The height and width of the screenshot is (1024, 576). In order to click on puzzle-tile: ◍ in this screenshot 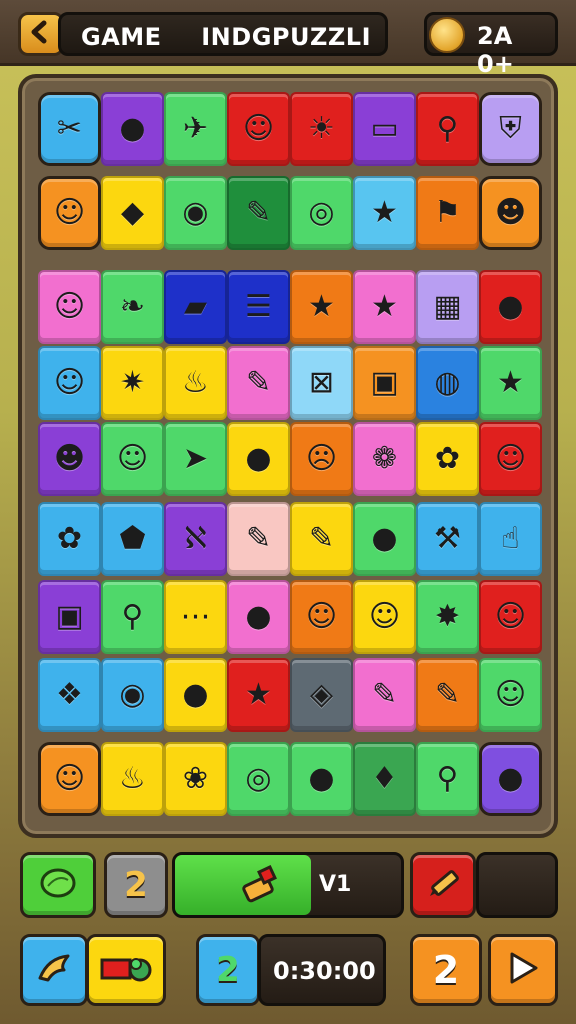, I will do `click(447, 383)`.